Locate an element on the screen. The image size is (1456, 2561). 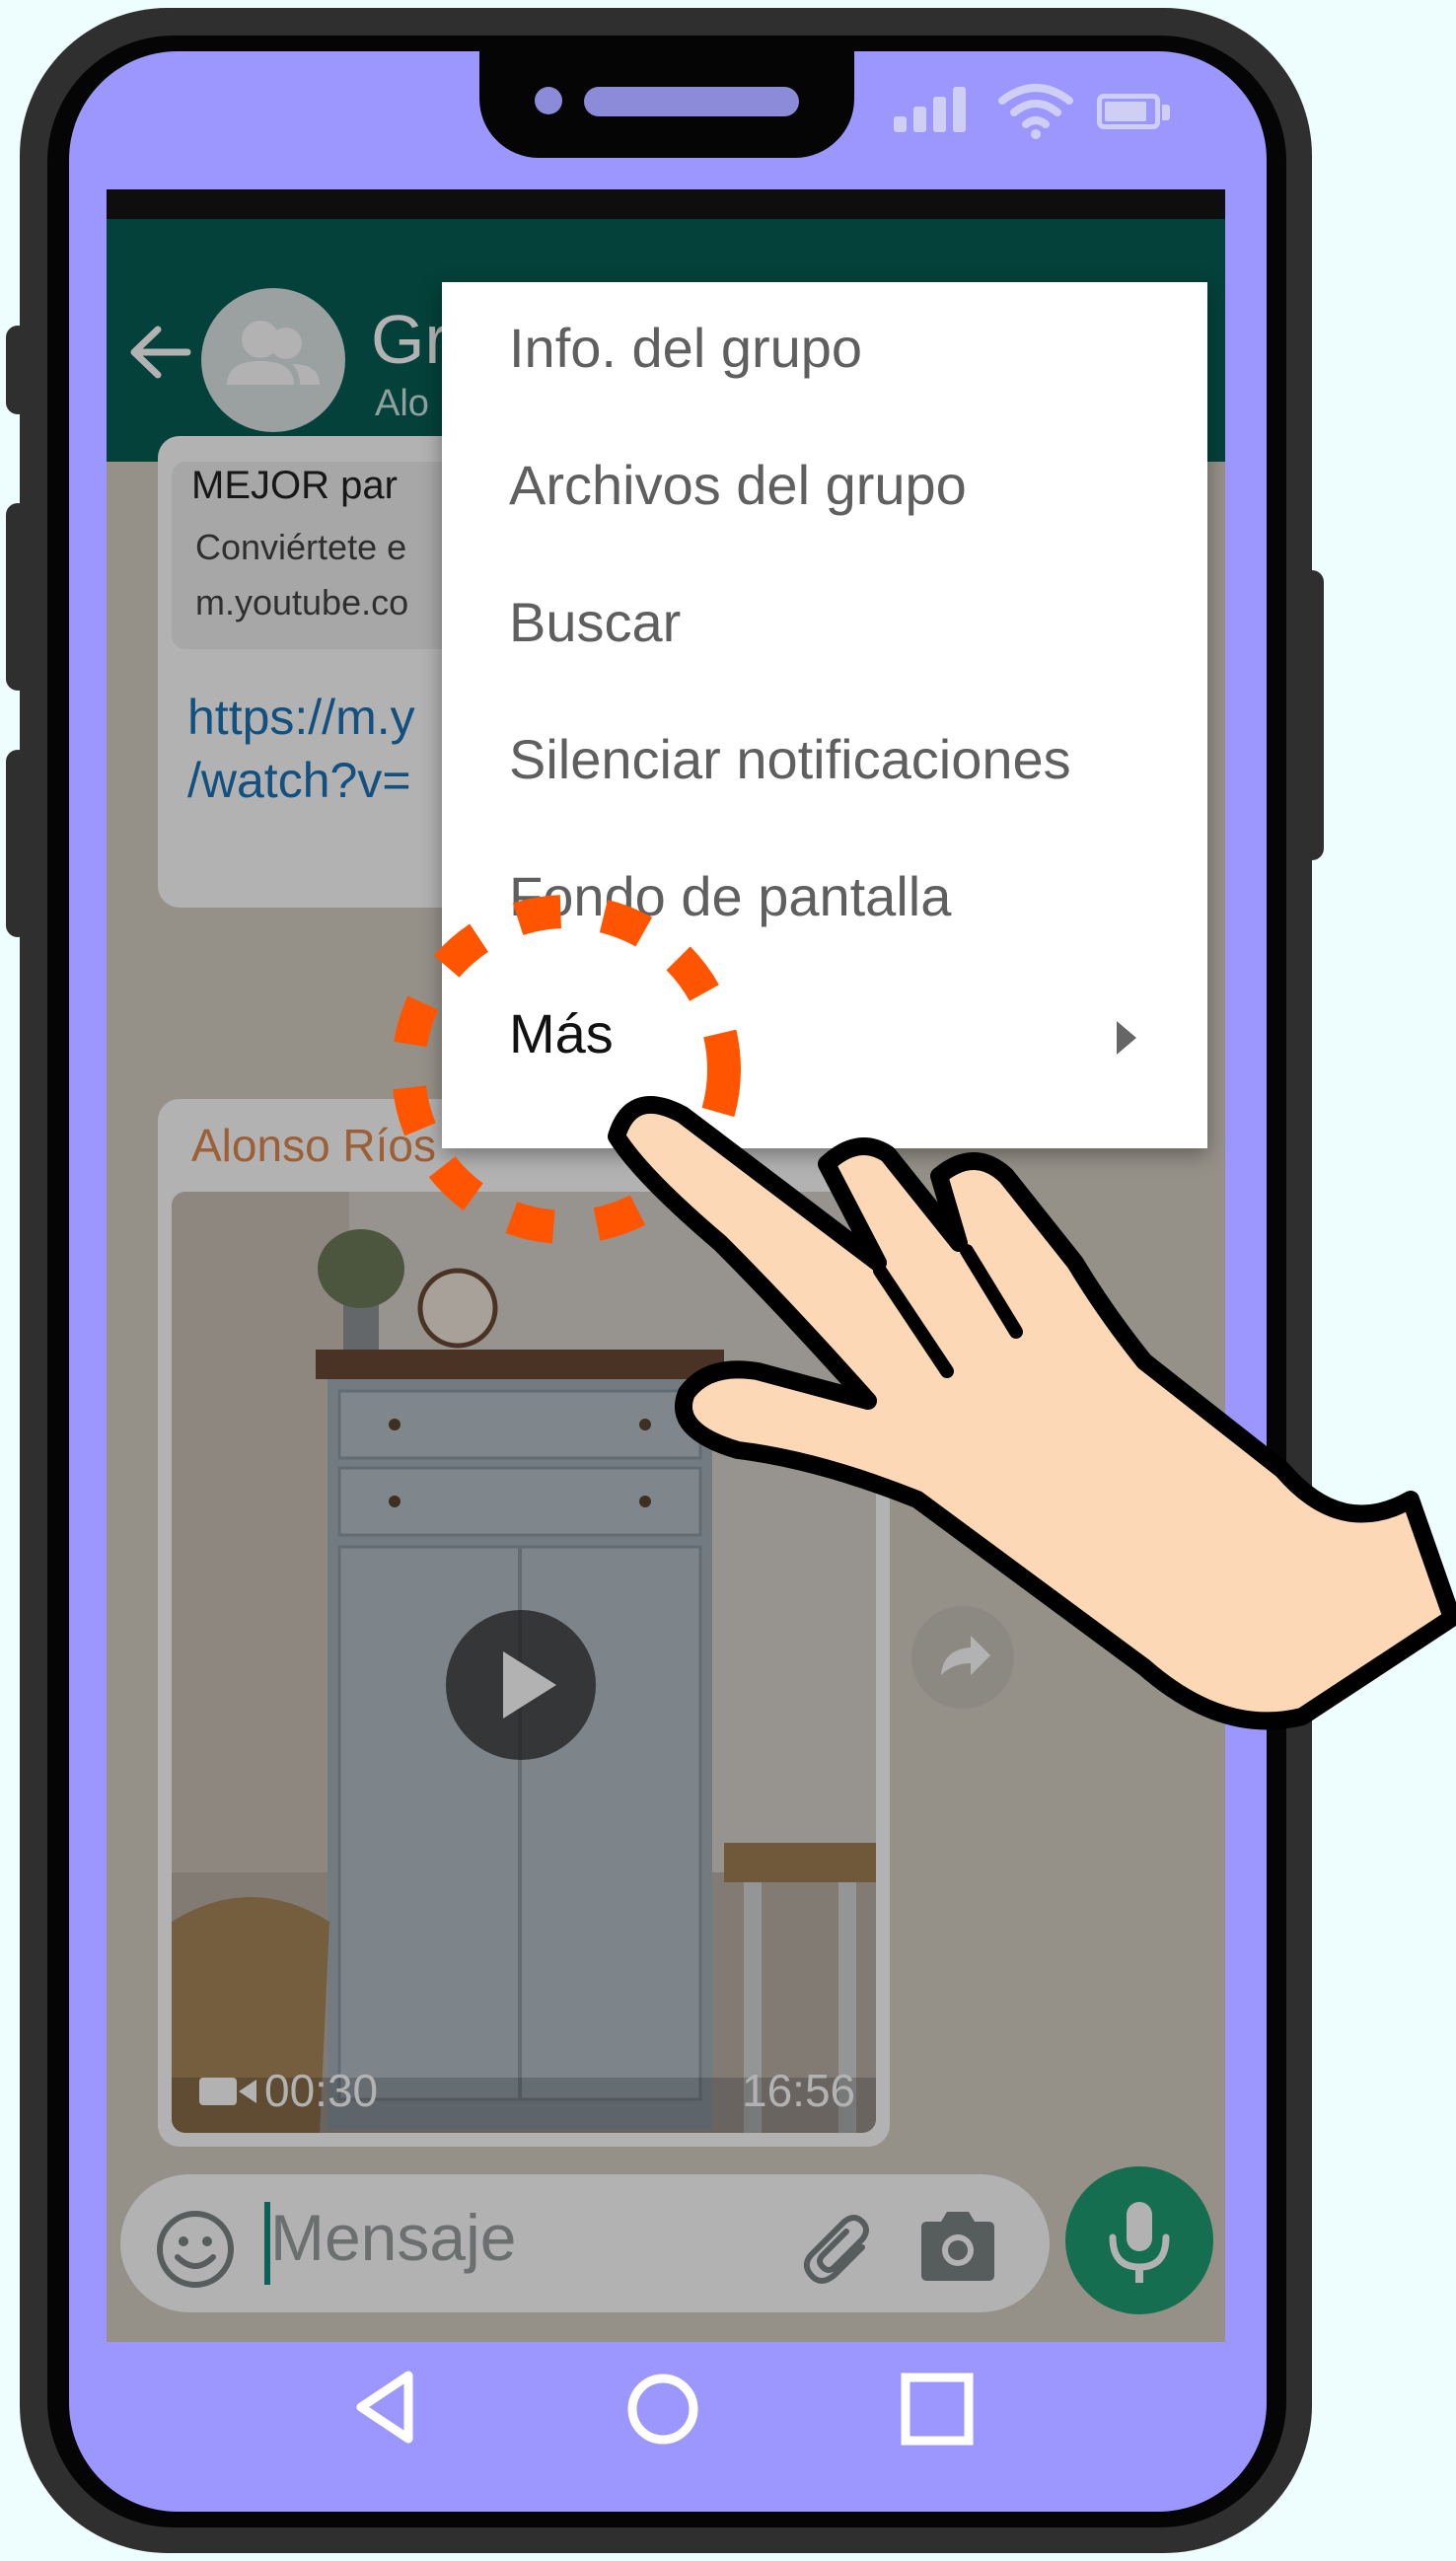
menu-item-group-files: Archivos del grupo is located at coordinates (824, 487).